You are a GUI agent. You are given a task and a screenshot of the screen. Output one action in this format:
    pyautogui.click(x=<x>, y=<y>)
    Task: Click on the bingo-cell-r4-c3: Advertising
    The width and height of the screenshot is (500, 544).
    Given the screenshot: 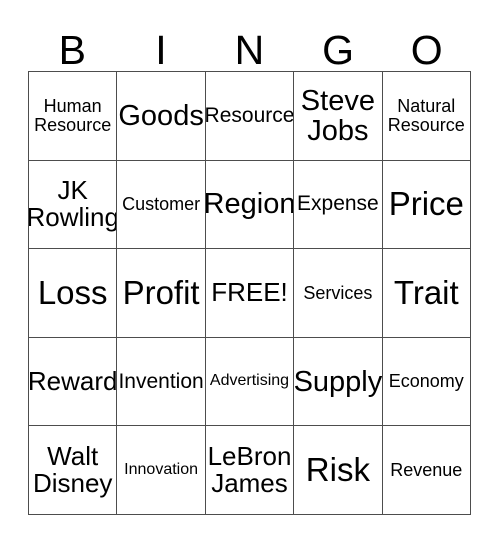 What is the action you would take?
    pyautogui.click(x=250, y=382)
    